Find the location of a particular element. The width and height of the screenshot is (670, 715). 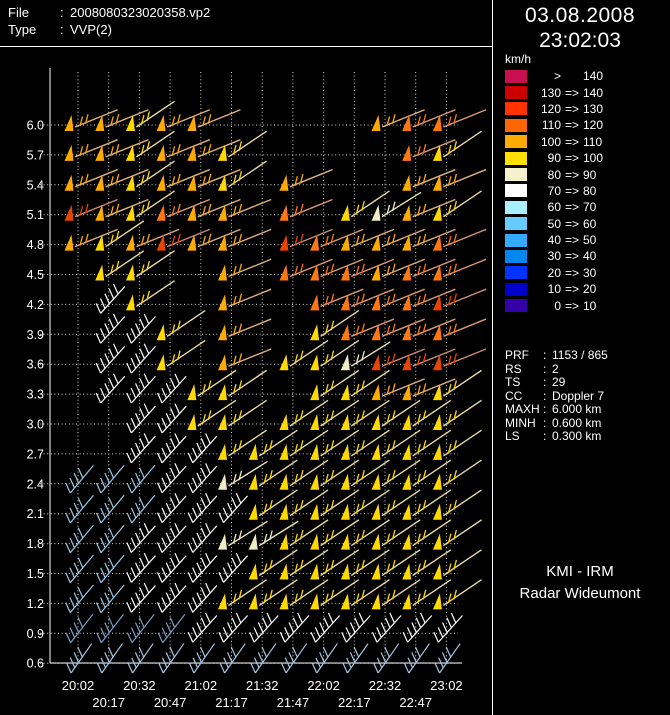

y-tick-label: 4.2 is located at coordinates (35, 305).